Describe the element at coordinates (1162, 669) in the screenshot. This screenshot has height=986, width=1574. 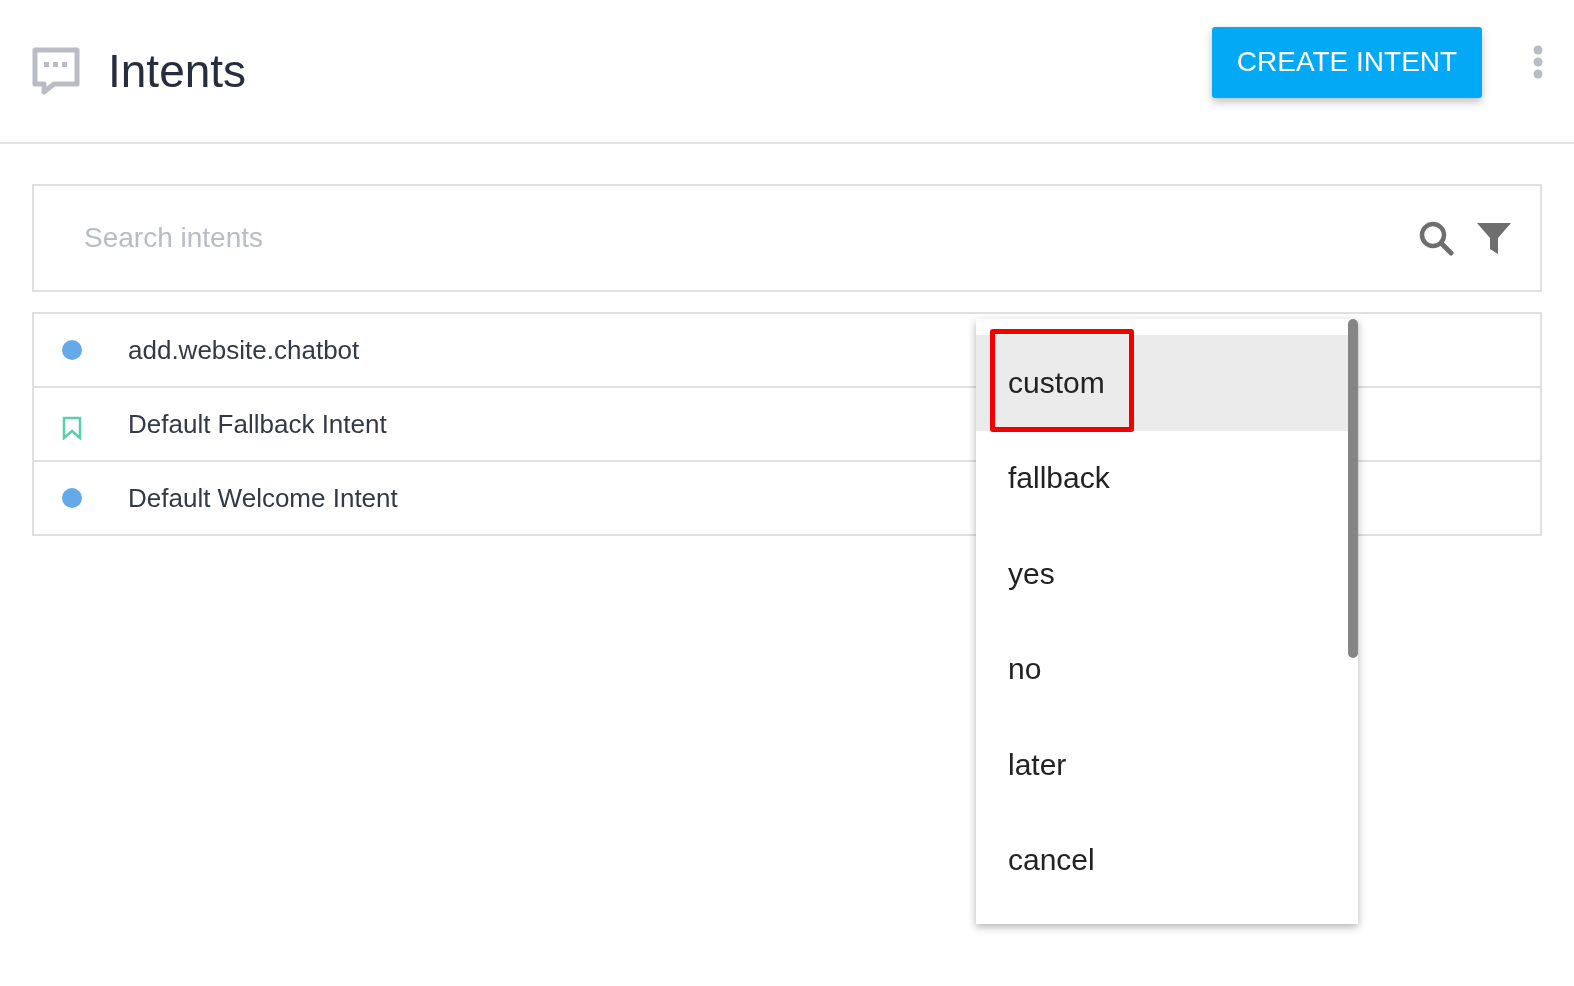
I see `menu-item: no` at that location.